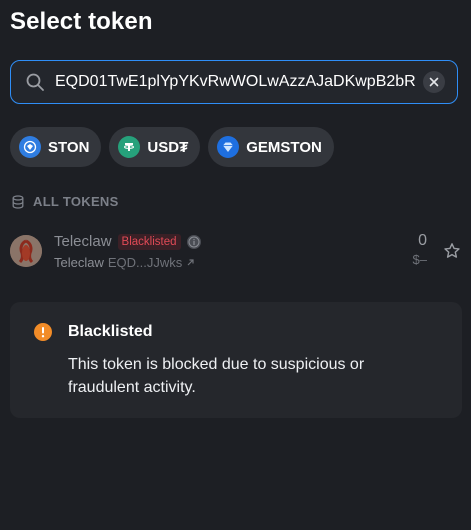  What do you see at coordinates (110, 331) in the screenshot?
I see `alert-title: Blacklisted` at bounding box center [110, 331].